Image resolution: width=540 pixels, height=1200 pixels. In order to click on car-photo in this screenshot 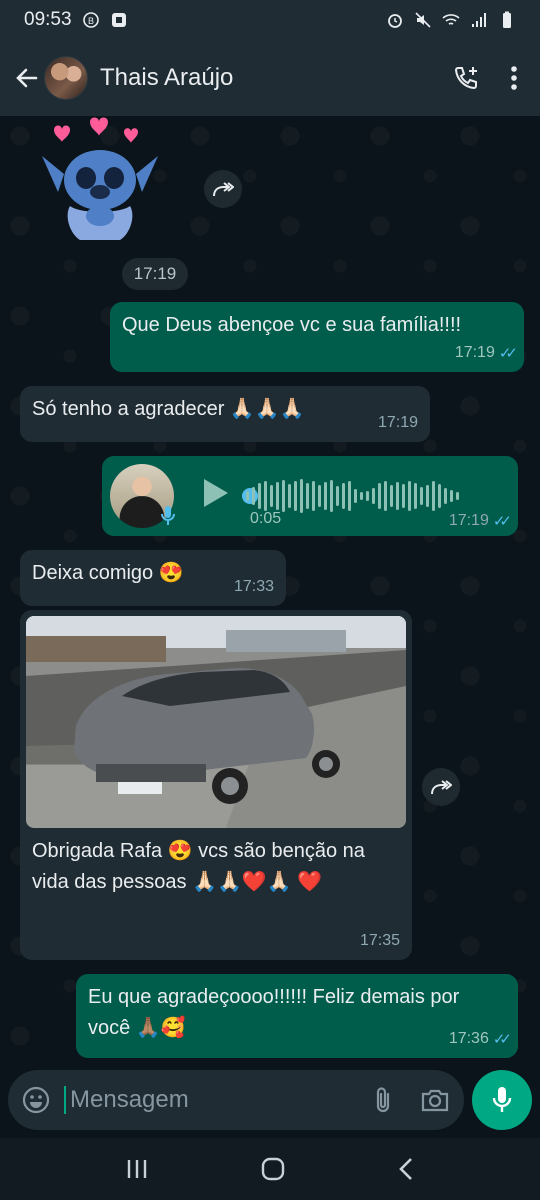, I will do `click(216, 722)`.